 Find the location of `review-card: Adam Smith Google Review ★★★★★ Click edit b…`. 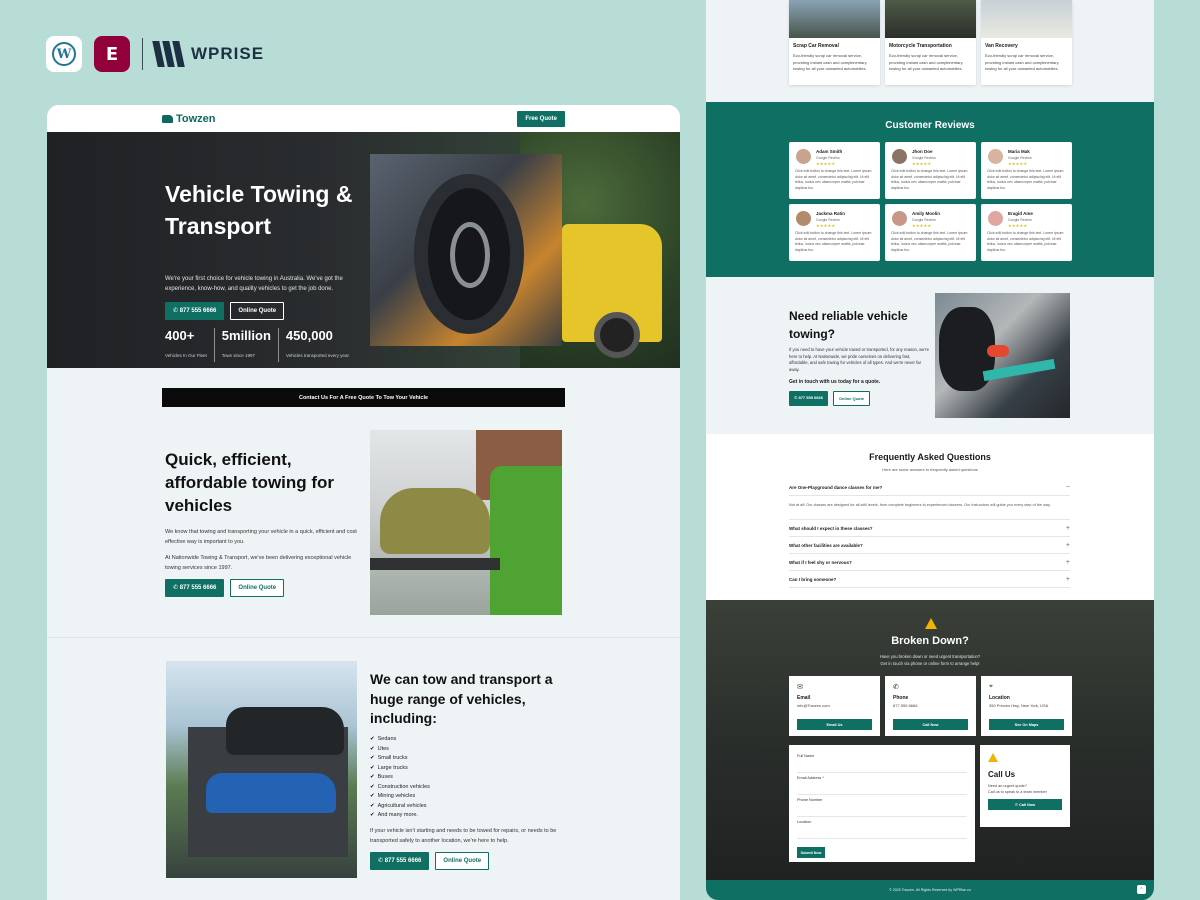

review-card: Adam Smith Google Review ★★★★★ Click edit b… is located at coordinates (834, 170).